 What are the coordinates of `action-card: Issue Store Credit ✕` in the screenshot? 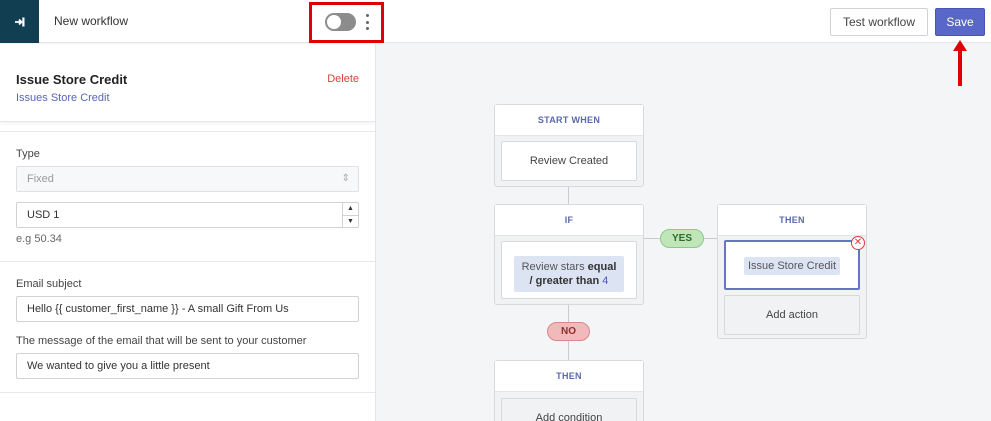 It's located at (794, 263).